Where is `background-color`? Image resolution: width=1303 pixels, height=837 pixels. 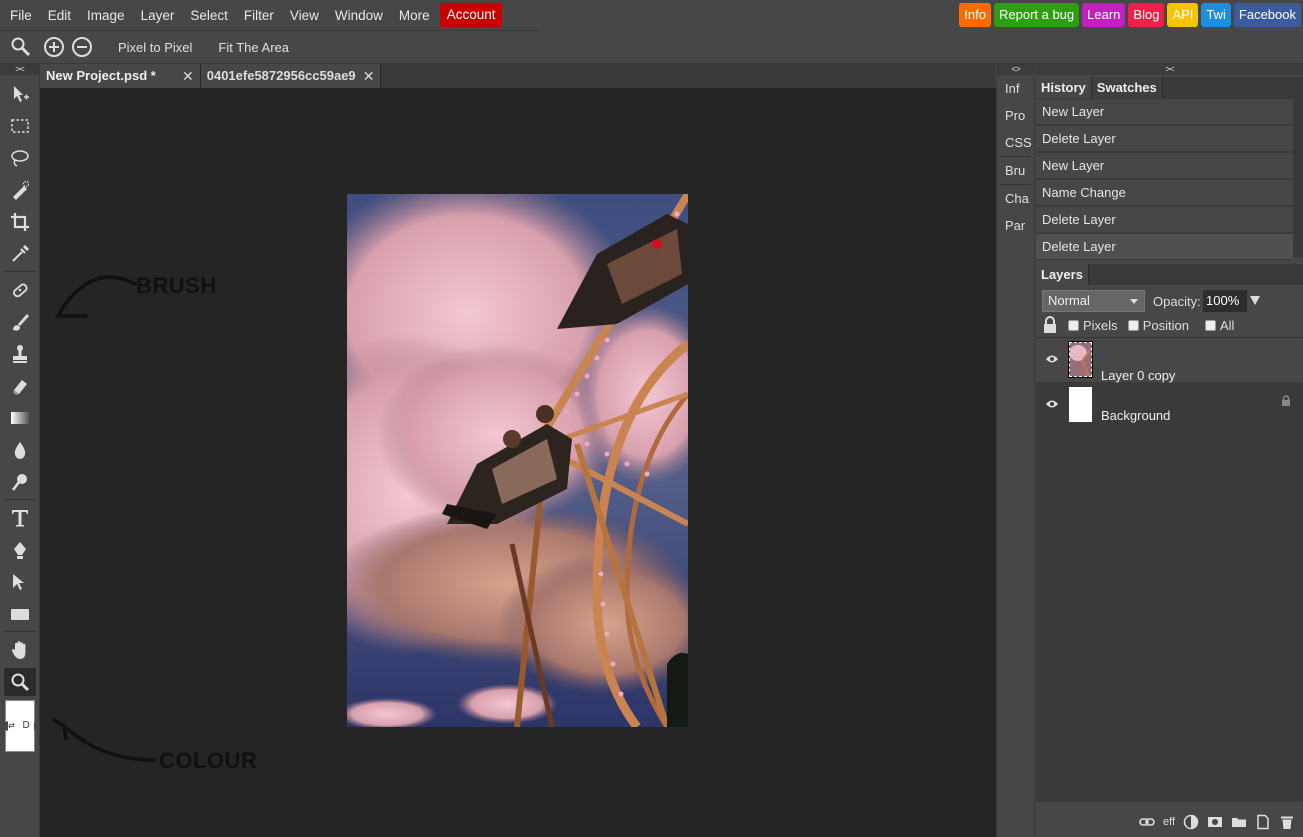
background-color is located at coordinates (20, 741).